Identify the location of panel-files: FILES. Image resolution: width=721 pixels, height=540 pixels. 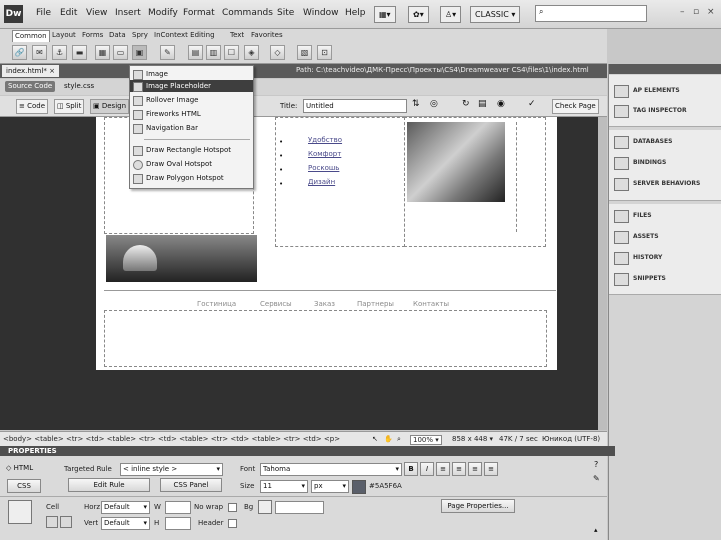
(642, 215).